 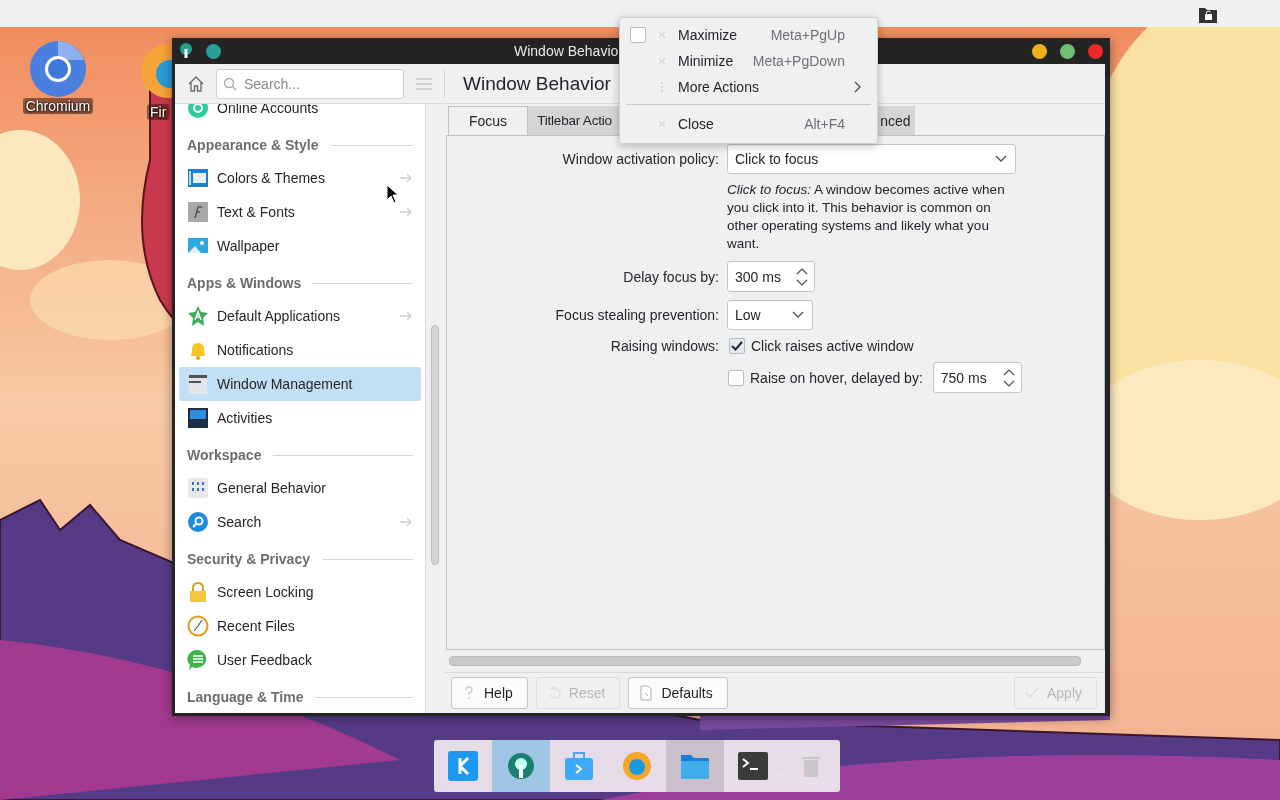 I want to click on menu-item: Close Alt+F4, so click(x=748, y=124).